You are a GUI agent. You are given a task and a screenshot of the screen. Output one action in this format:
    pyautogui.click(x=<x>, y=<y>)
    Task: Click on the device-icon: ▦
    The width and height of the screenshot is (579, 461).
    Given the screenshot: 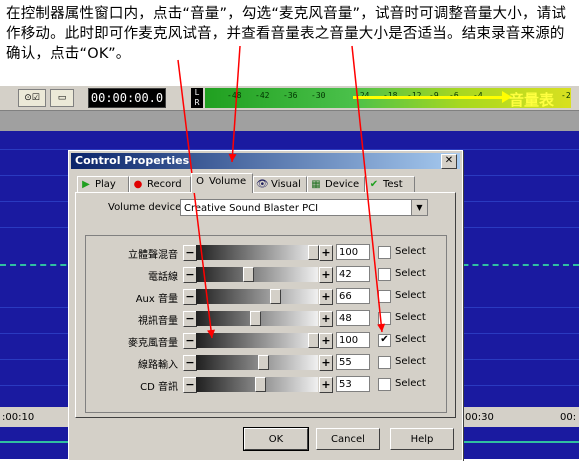 What is the action you would take?
    pyautogui.click(x=316, y=184)
    